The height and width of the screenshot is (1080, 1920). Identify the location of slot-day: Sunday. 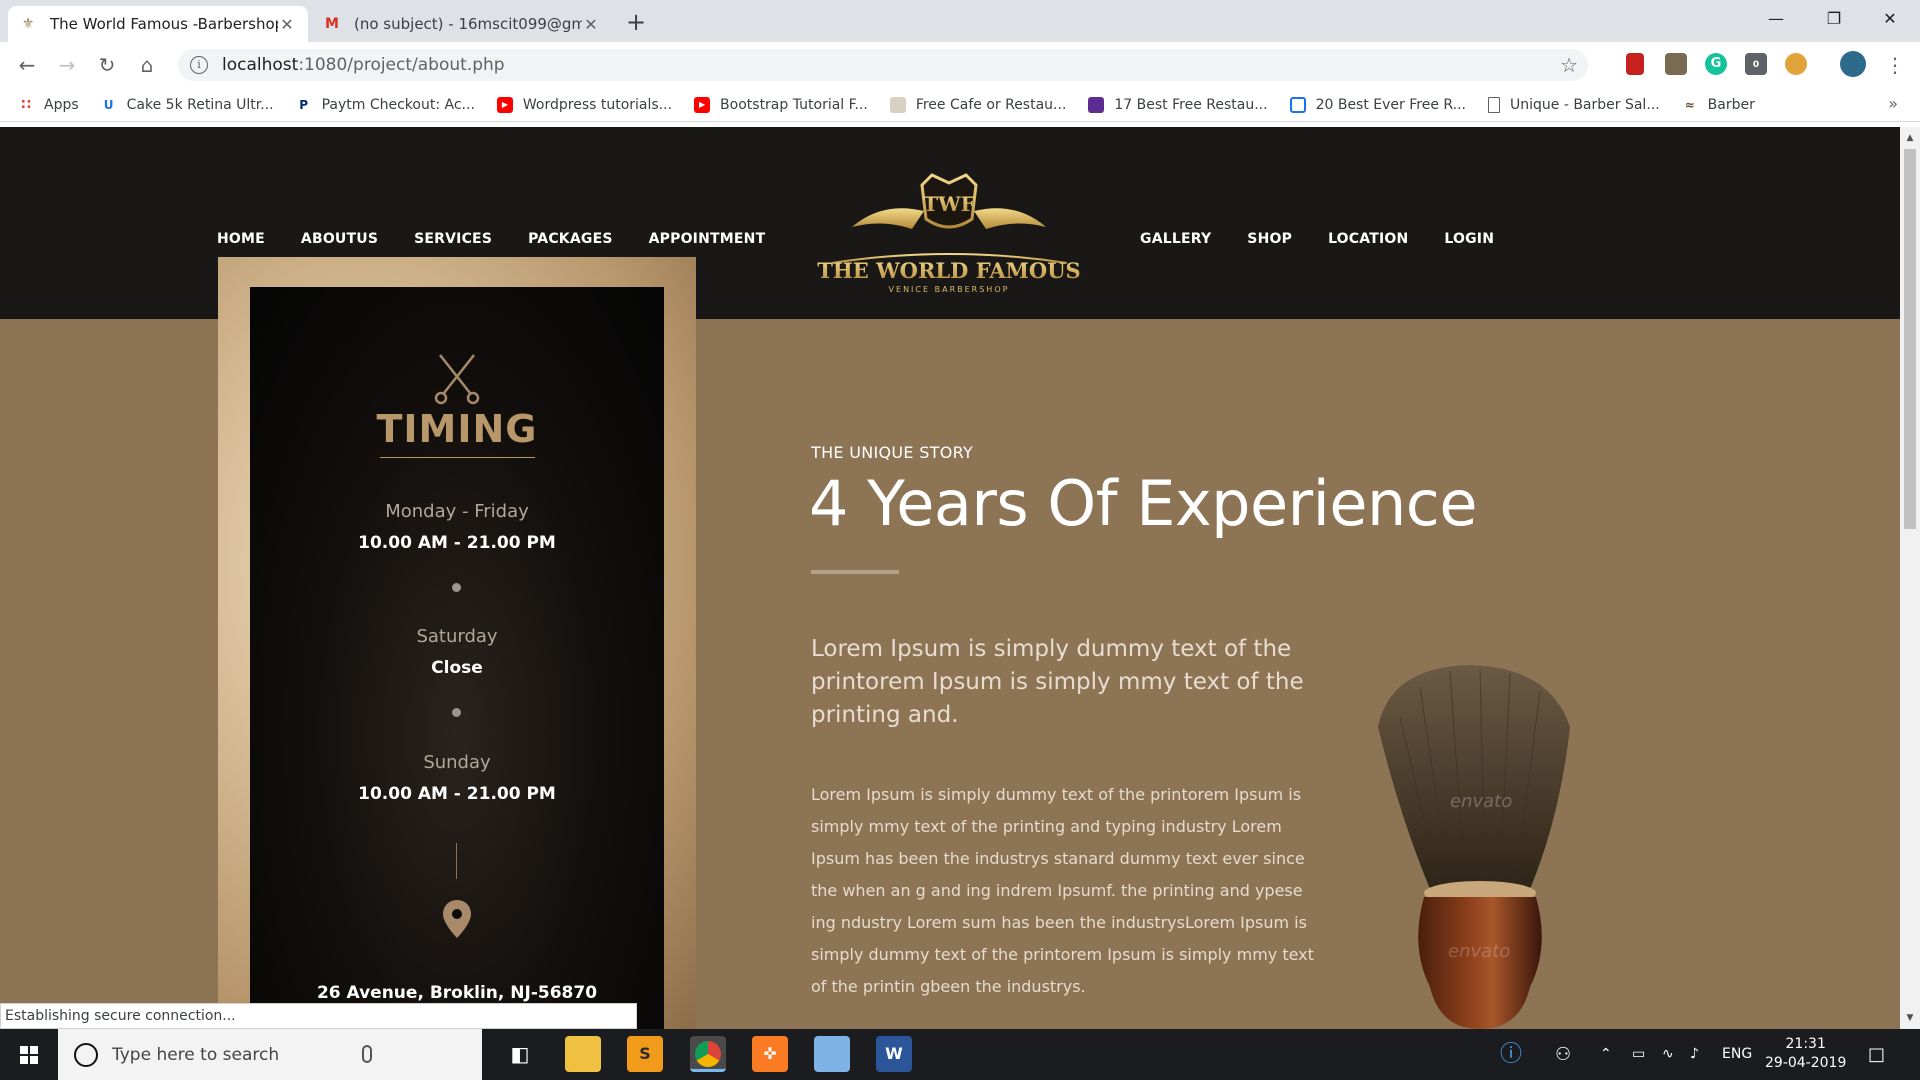
(457, 762).